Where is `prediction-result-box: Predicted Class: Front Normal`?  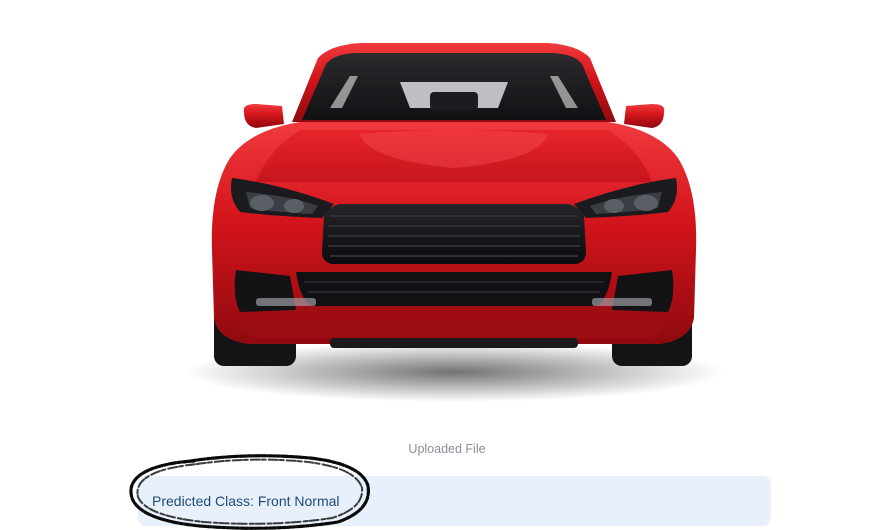 prediction-result-box: Predicted Class: Front Normal is located at coordinates (454, 501).